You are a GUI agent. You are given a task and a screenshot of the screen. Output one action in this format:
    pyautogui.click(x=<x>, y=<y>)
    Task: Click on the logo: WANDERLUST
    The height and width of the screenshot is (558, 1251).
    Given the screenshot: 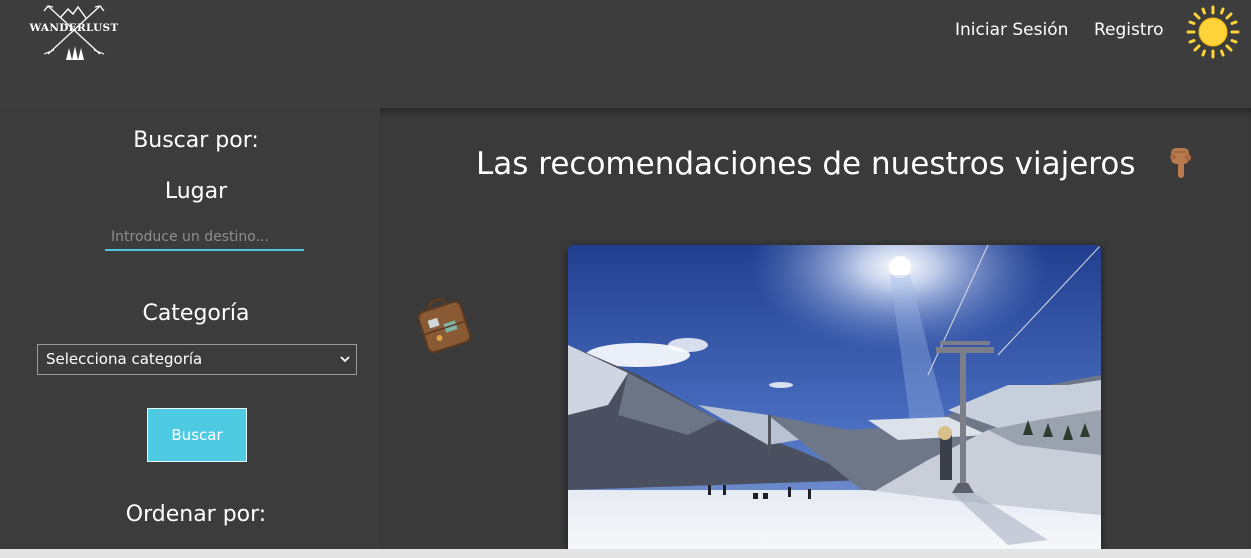 What is the action you would take?
    pyautogui.click(x=74, y=34)
    